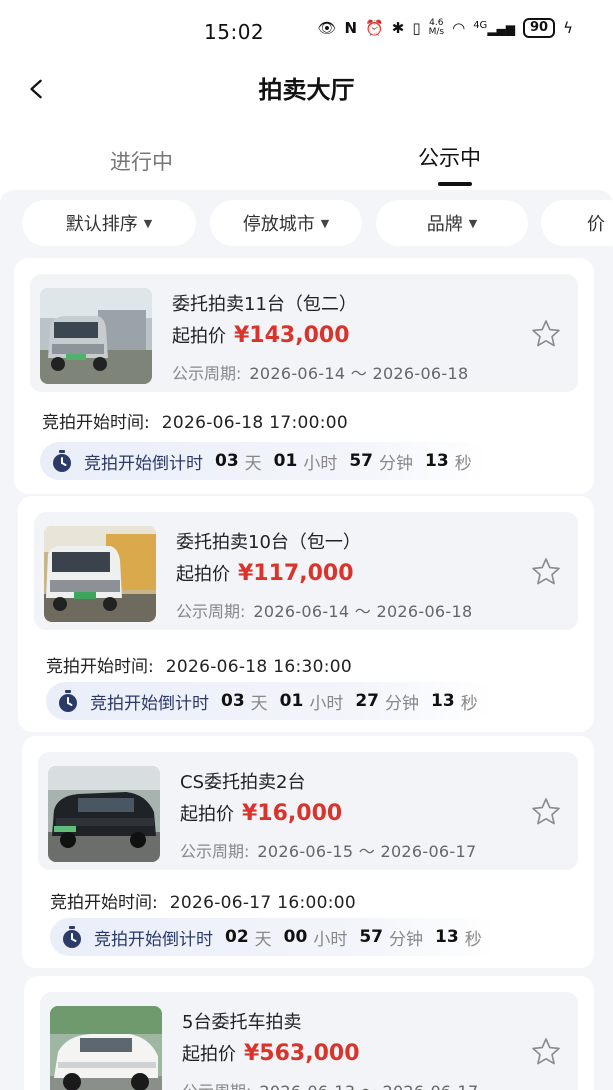  Describe the element at coordinates (143, 463) in the screenshot. I see `countdown-label: 竞拍开始倒计时` at that location.